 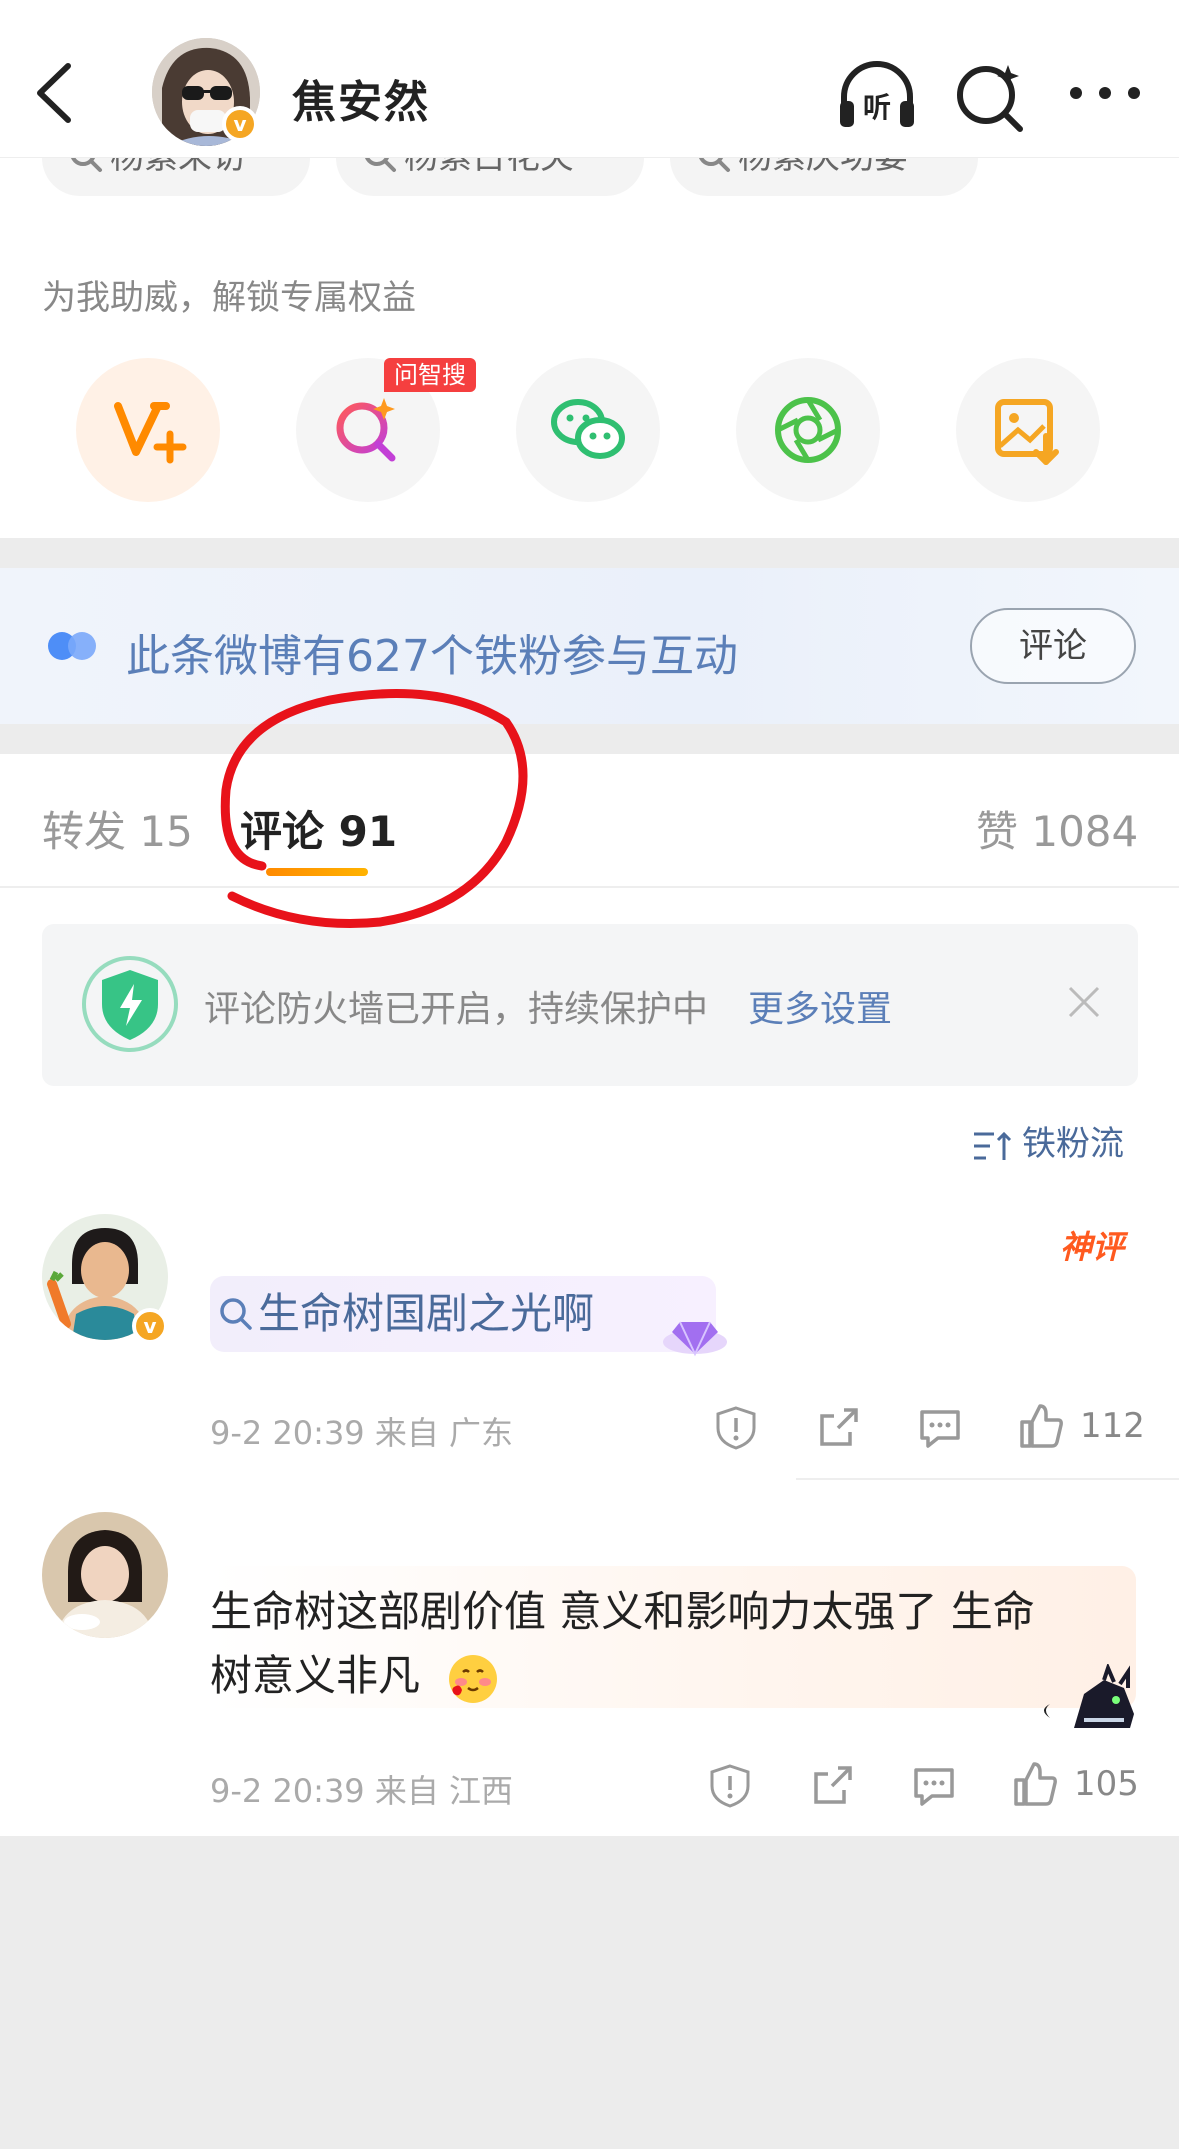 I want to click on fans-banner-text: 此条微博有627个铁粉参与互动, so click(x=432, y=656).